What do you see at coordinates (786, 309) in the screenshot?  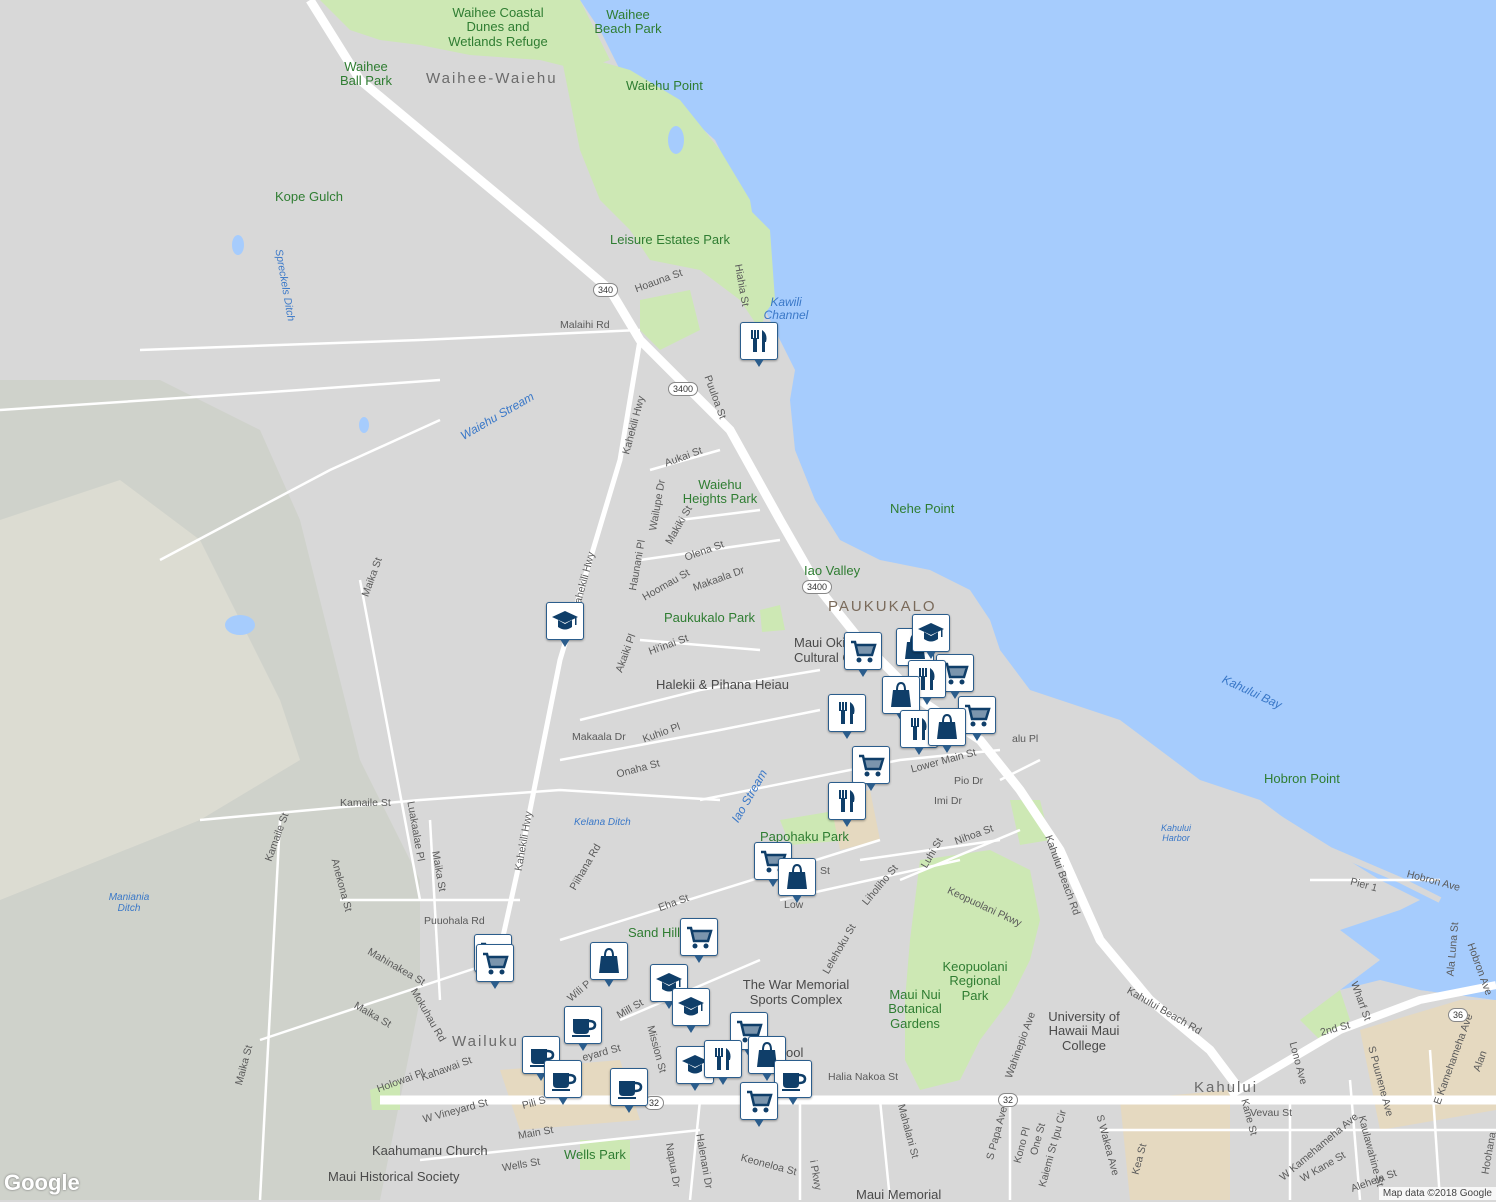 I see `water-label: Kawili Channel` at bounding box center [786, 309].